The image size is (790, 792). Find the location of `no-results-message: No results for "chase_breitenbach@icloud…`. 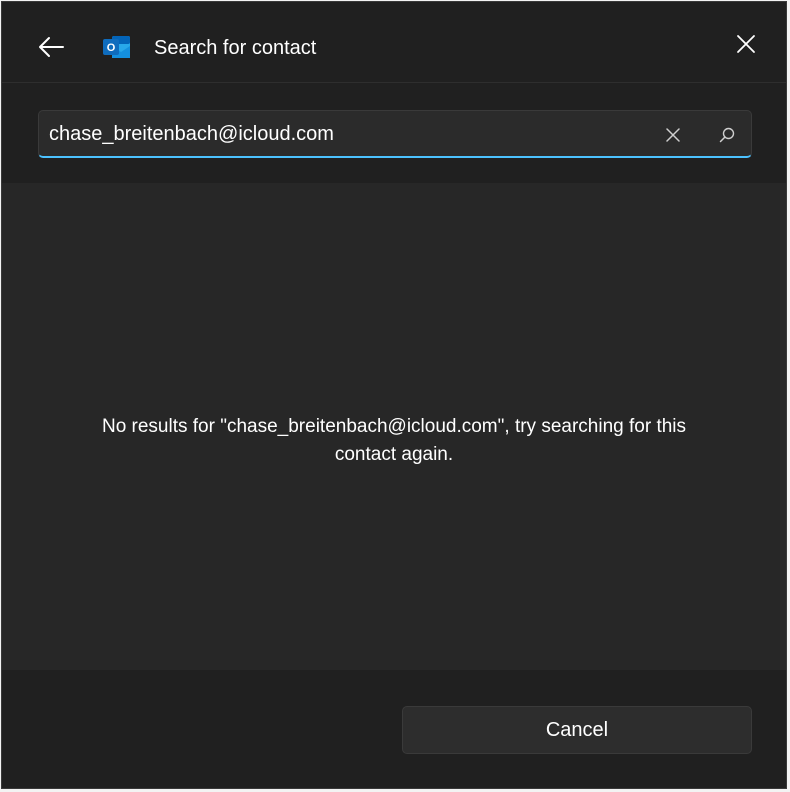

no-results-message: No results for "chase_breitenbach@icloud… is located at coordinates (394, 440).